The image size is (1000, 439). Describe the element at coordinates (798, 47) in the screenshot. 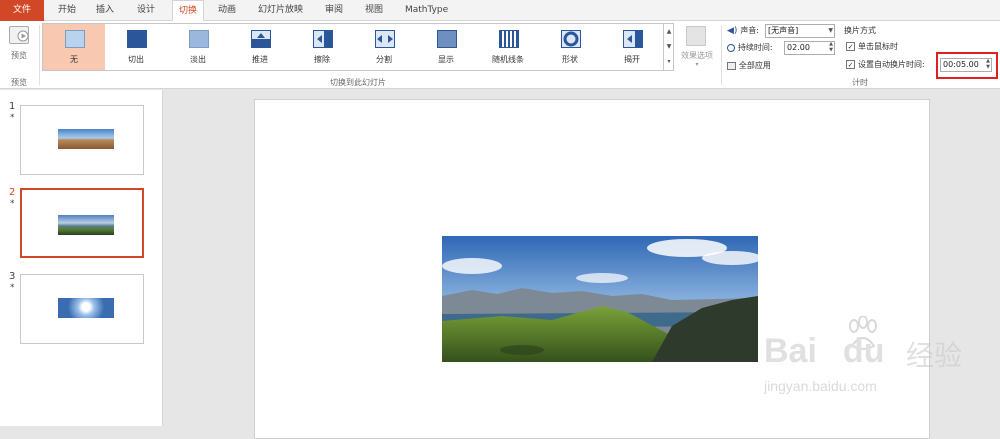

I see `duration-value: 02.00` at that location.